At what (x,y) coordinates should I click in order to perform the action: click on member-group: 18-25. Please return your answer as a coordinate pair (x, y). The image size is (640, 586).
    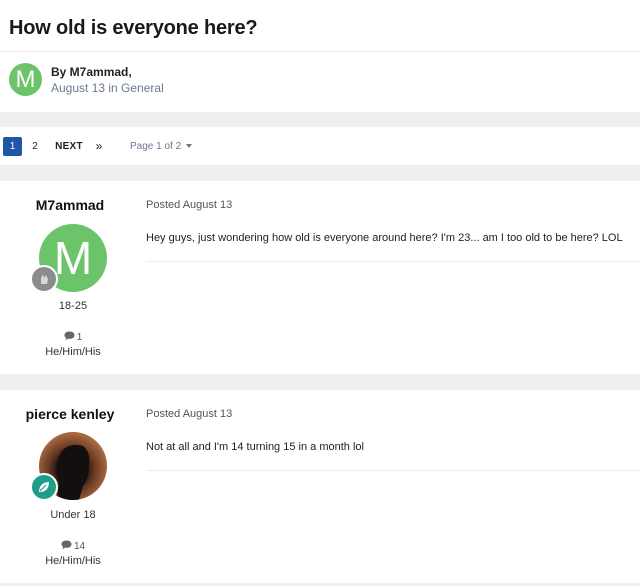
    Looking at the image, I should click on (73, 306).